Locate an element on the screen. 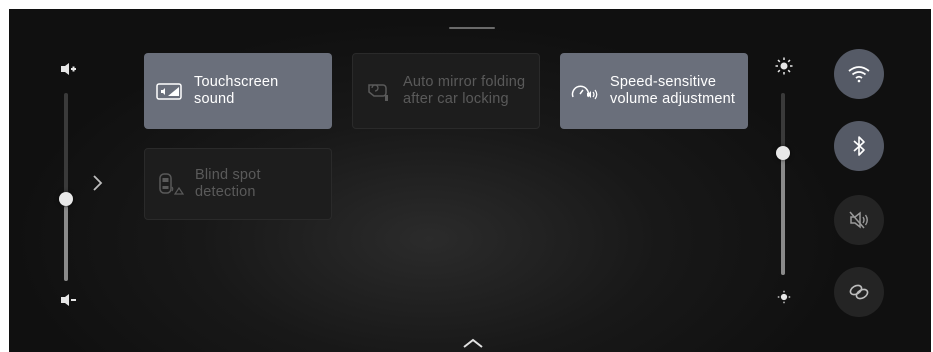 The width and height of the screenshot is (933, 352). tile-label: Blind spot detection is located at coordinates (228, 183).